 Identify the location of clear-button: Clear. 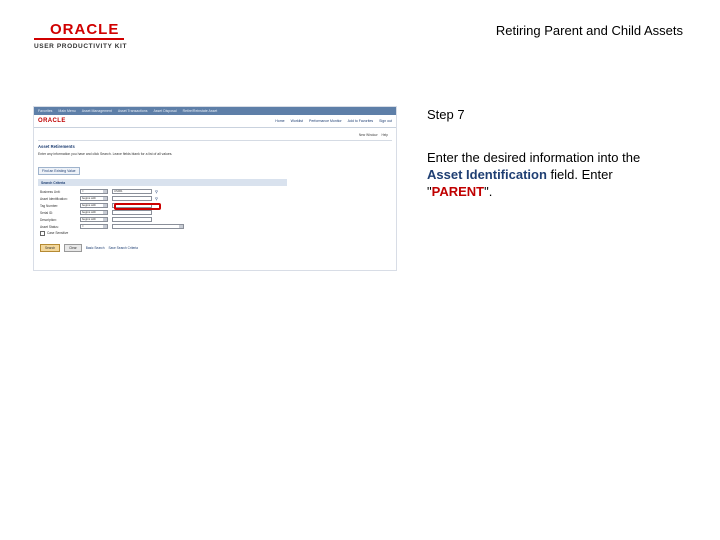
(73, 248).